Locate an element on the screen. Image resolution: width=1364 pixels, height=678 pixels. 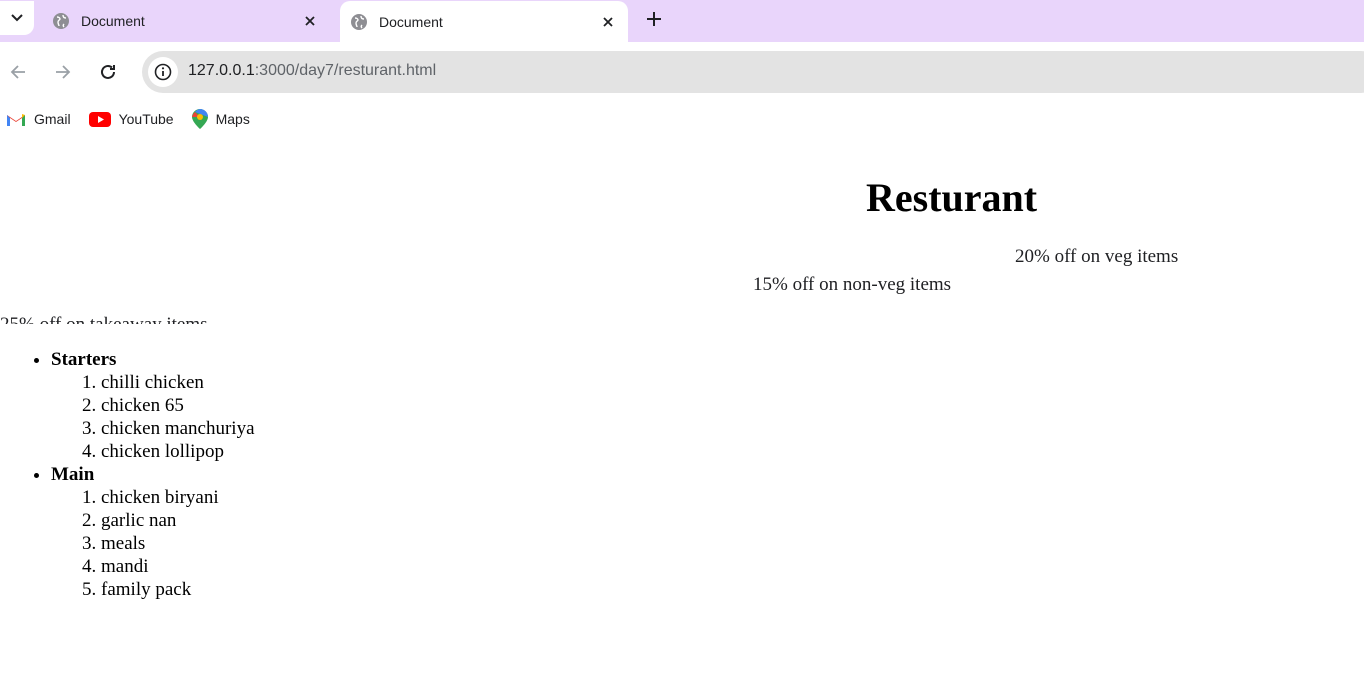
chevron-down-icon is located at coordinates (17, 18).